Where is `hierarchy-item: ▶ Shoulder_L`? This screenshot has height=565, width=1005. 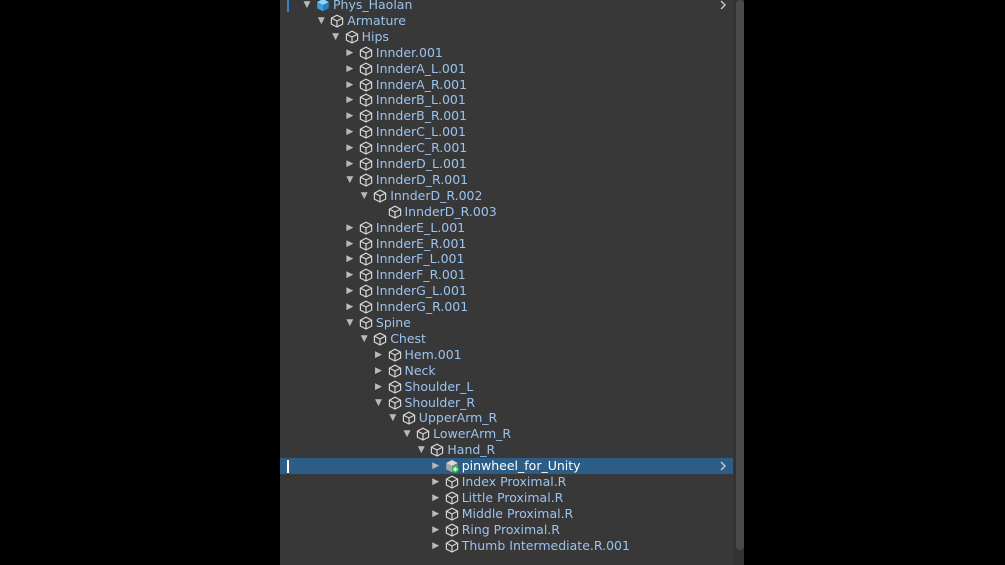 hierarchy-item: ▶ Shoulder_L is located at coordinates (506, 387).